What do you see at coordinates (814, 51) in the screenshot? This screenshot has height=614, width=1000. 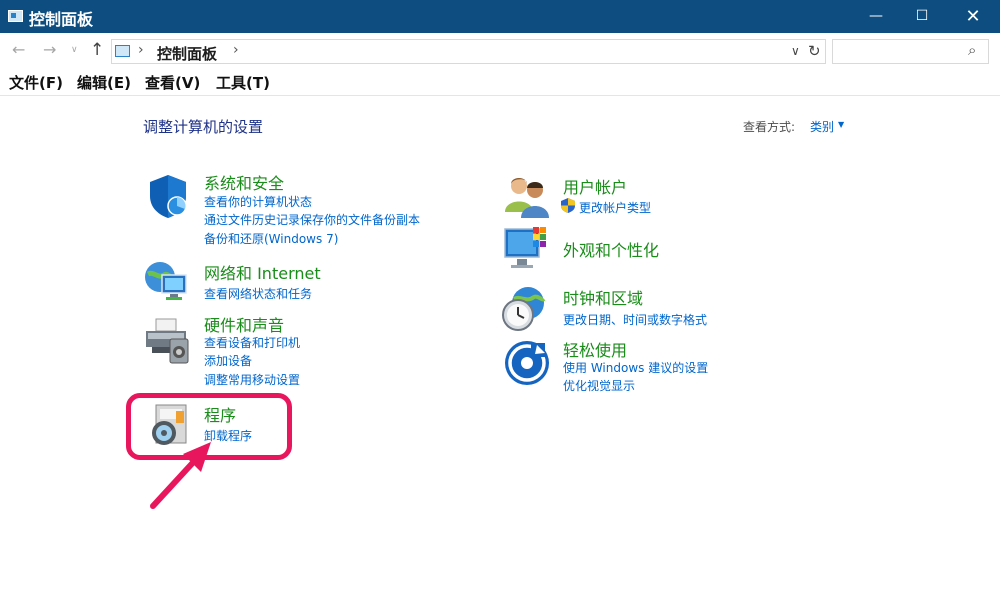 I see `refresh-button: ↻` at bounding box center [814, 51].